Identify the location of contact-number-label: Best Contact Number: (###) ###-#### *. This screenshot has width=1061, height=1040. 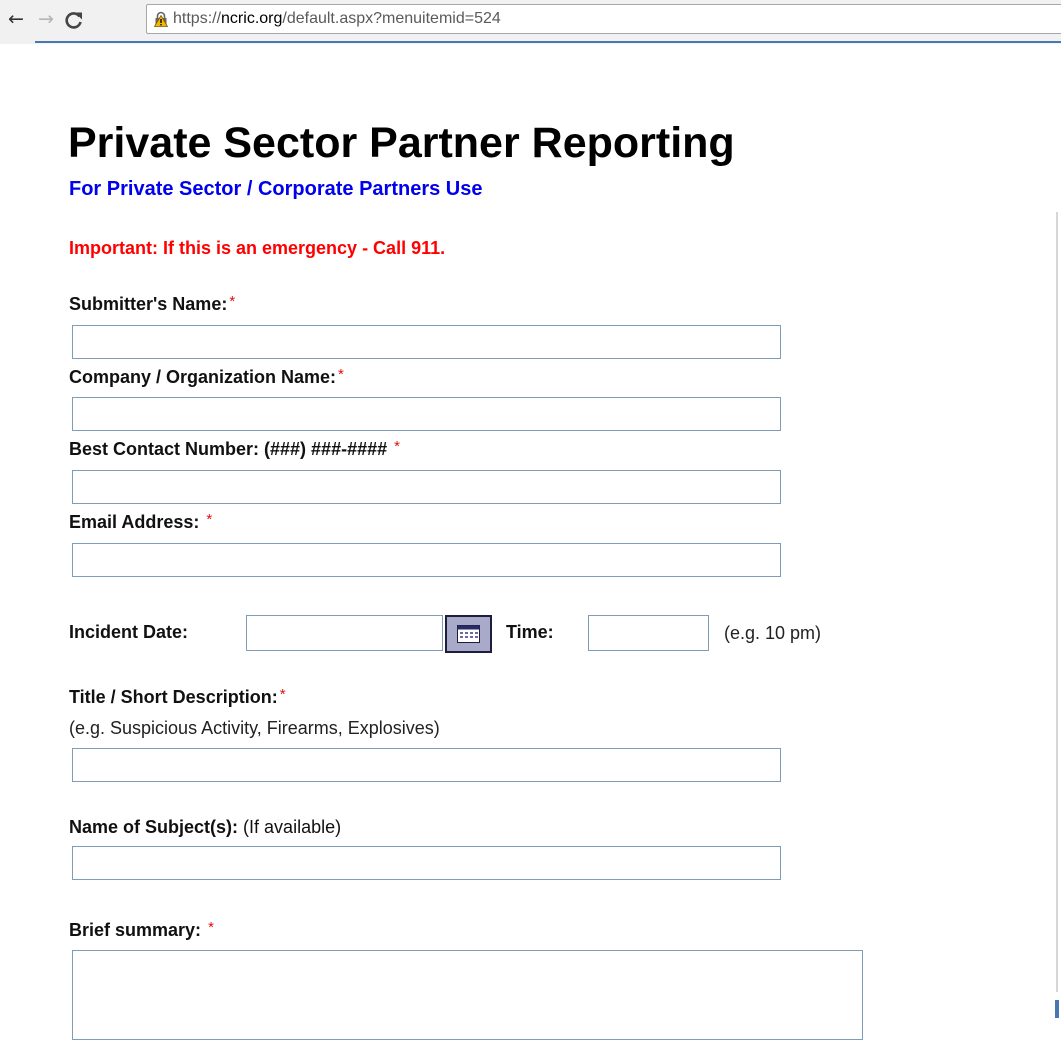
(234, 449).